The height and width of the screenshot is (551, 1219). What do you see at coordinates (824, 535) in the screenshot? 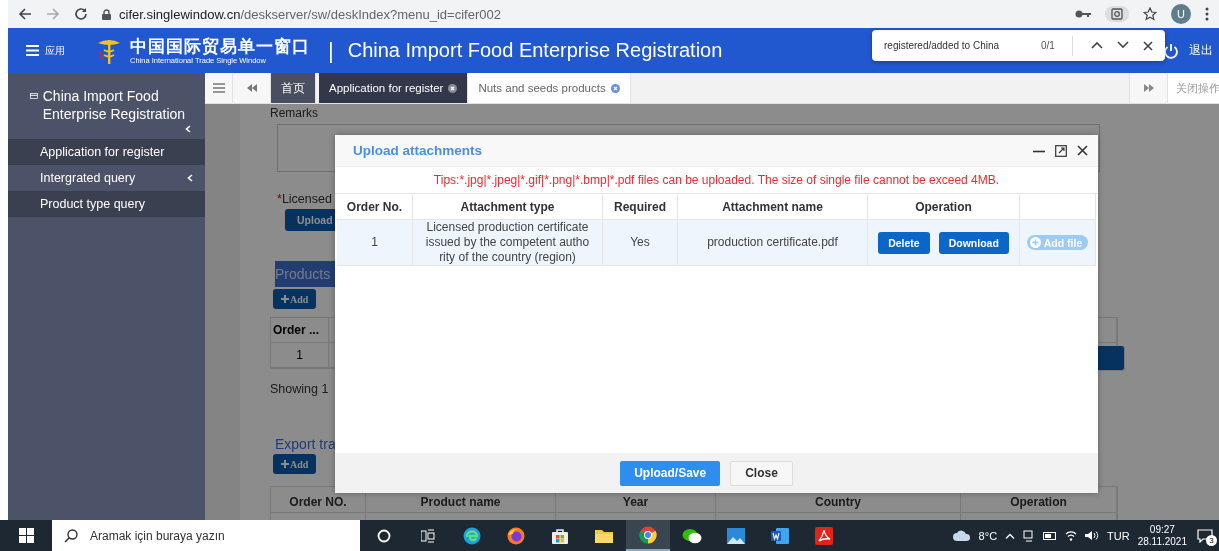
I see `pdf-icon` at bounding box center [824, 535].